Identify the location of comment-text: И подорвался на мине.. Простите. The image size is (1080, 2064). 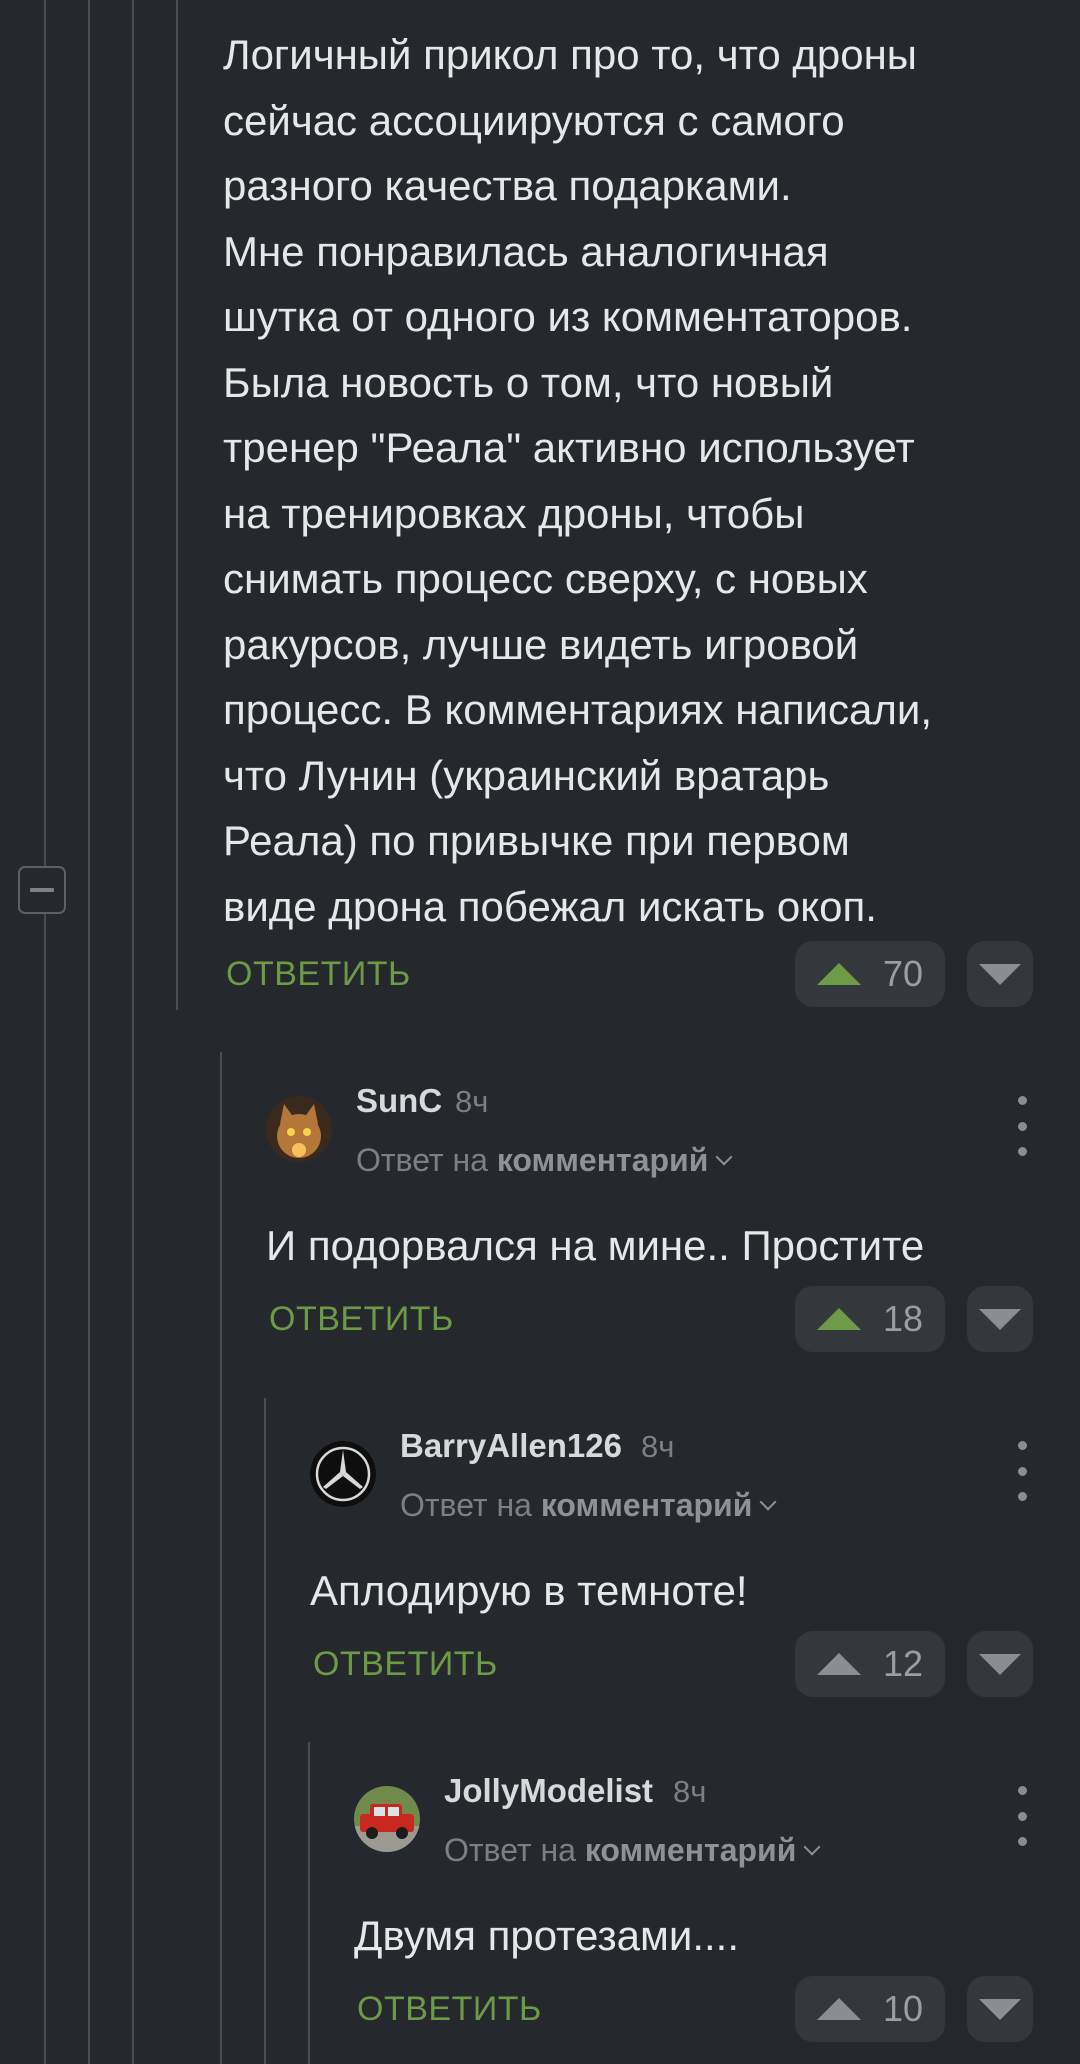
(595, 1245).